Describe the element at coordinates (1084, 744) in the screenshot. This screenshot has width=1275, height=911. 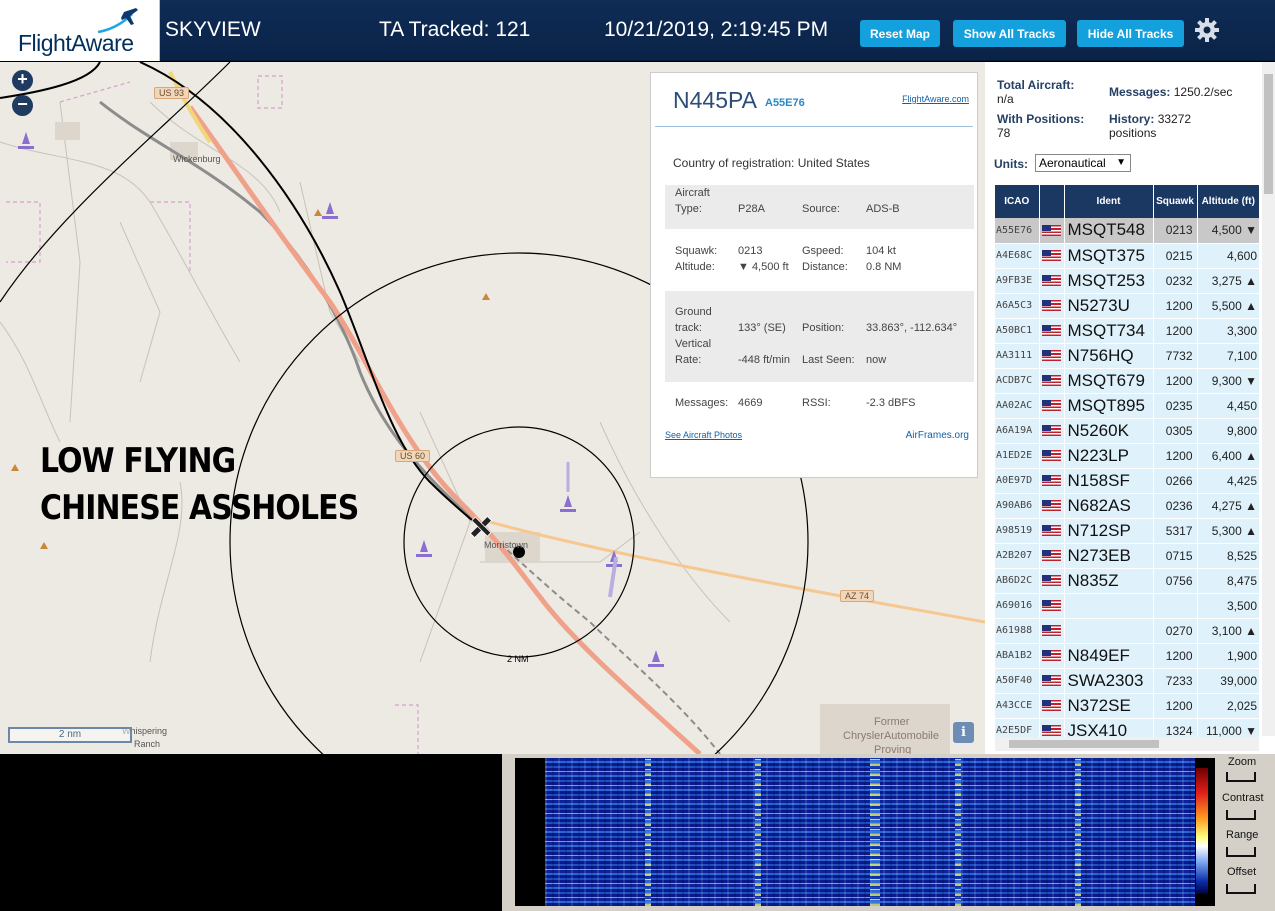
I see `horizontal-scrollbar-thumb` at that location.